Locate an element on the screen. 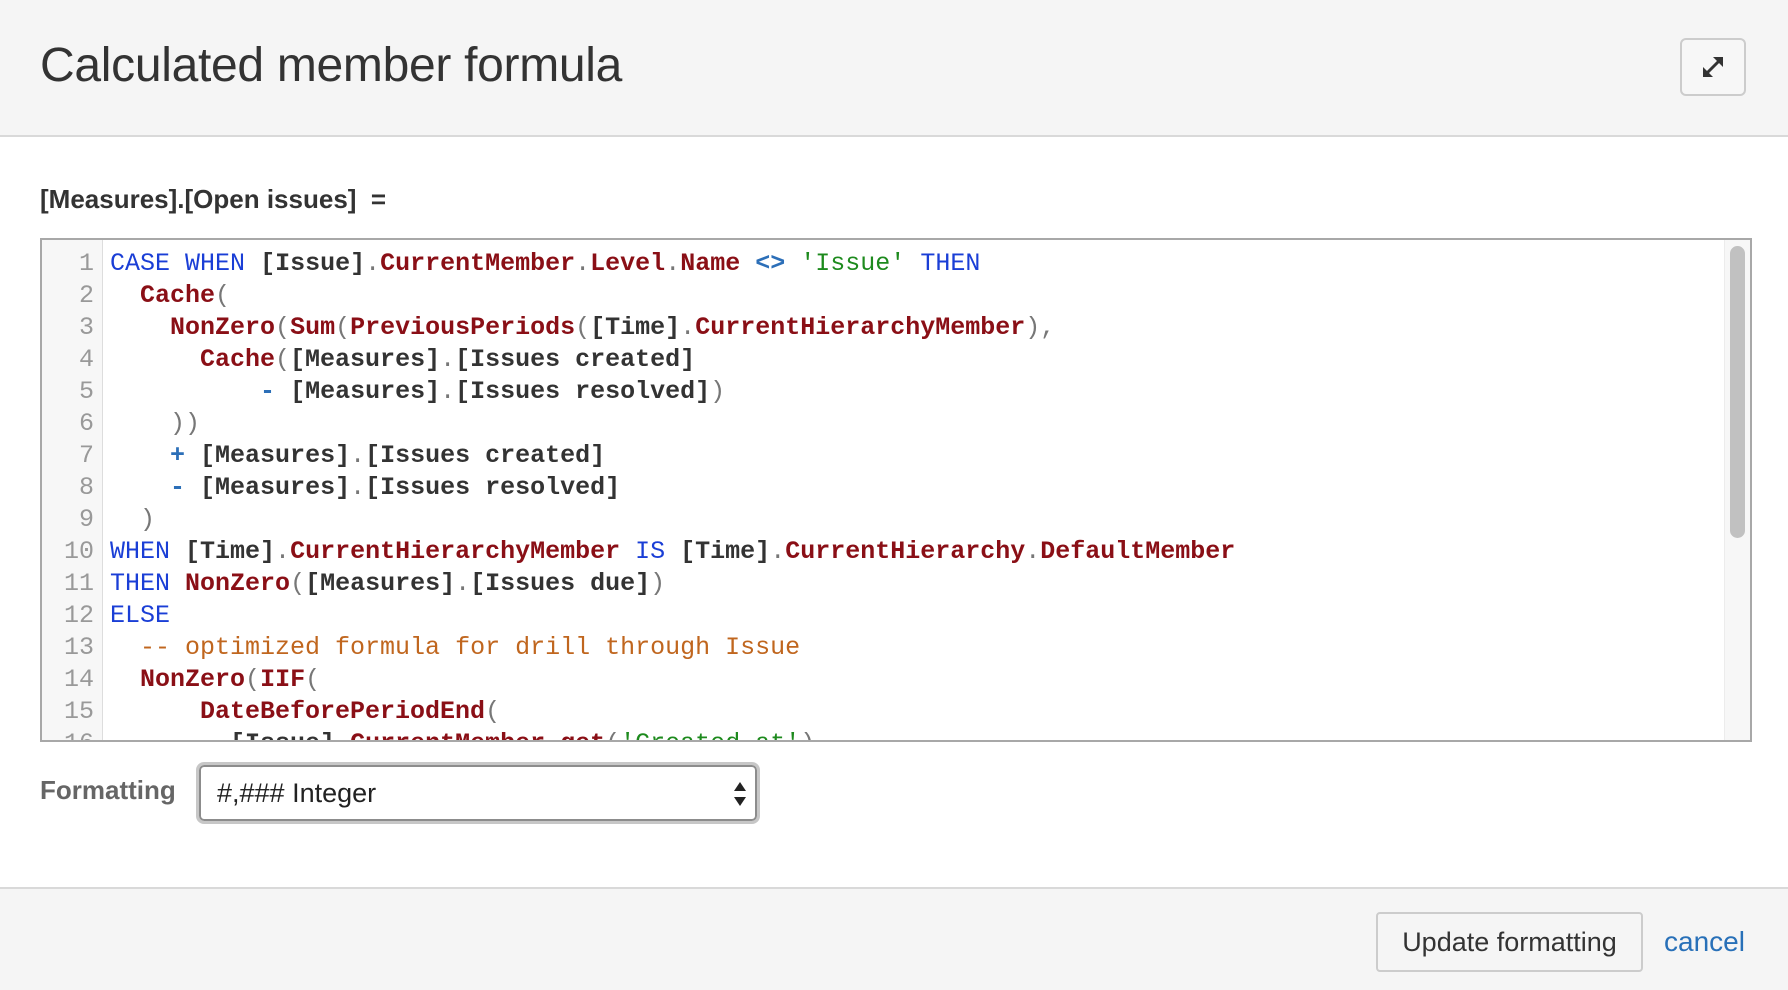  editor-scrollbar is located at coordinates (1737, 490).